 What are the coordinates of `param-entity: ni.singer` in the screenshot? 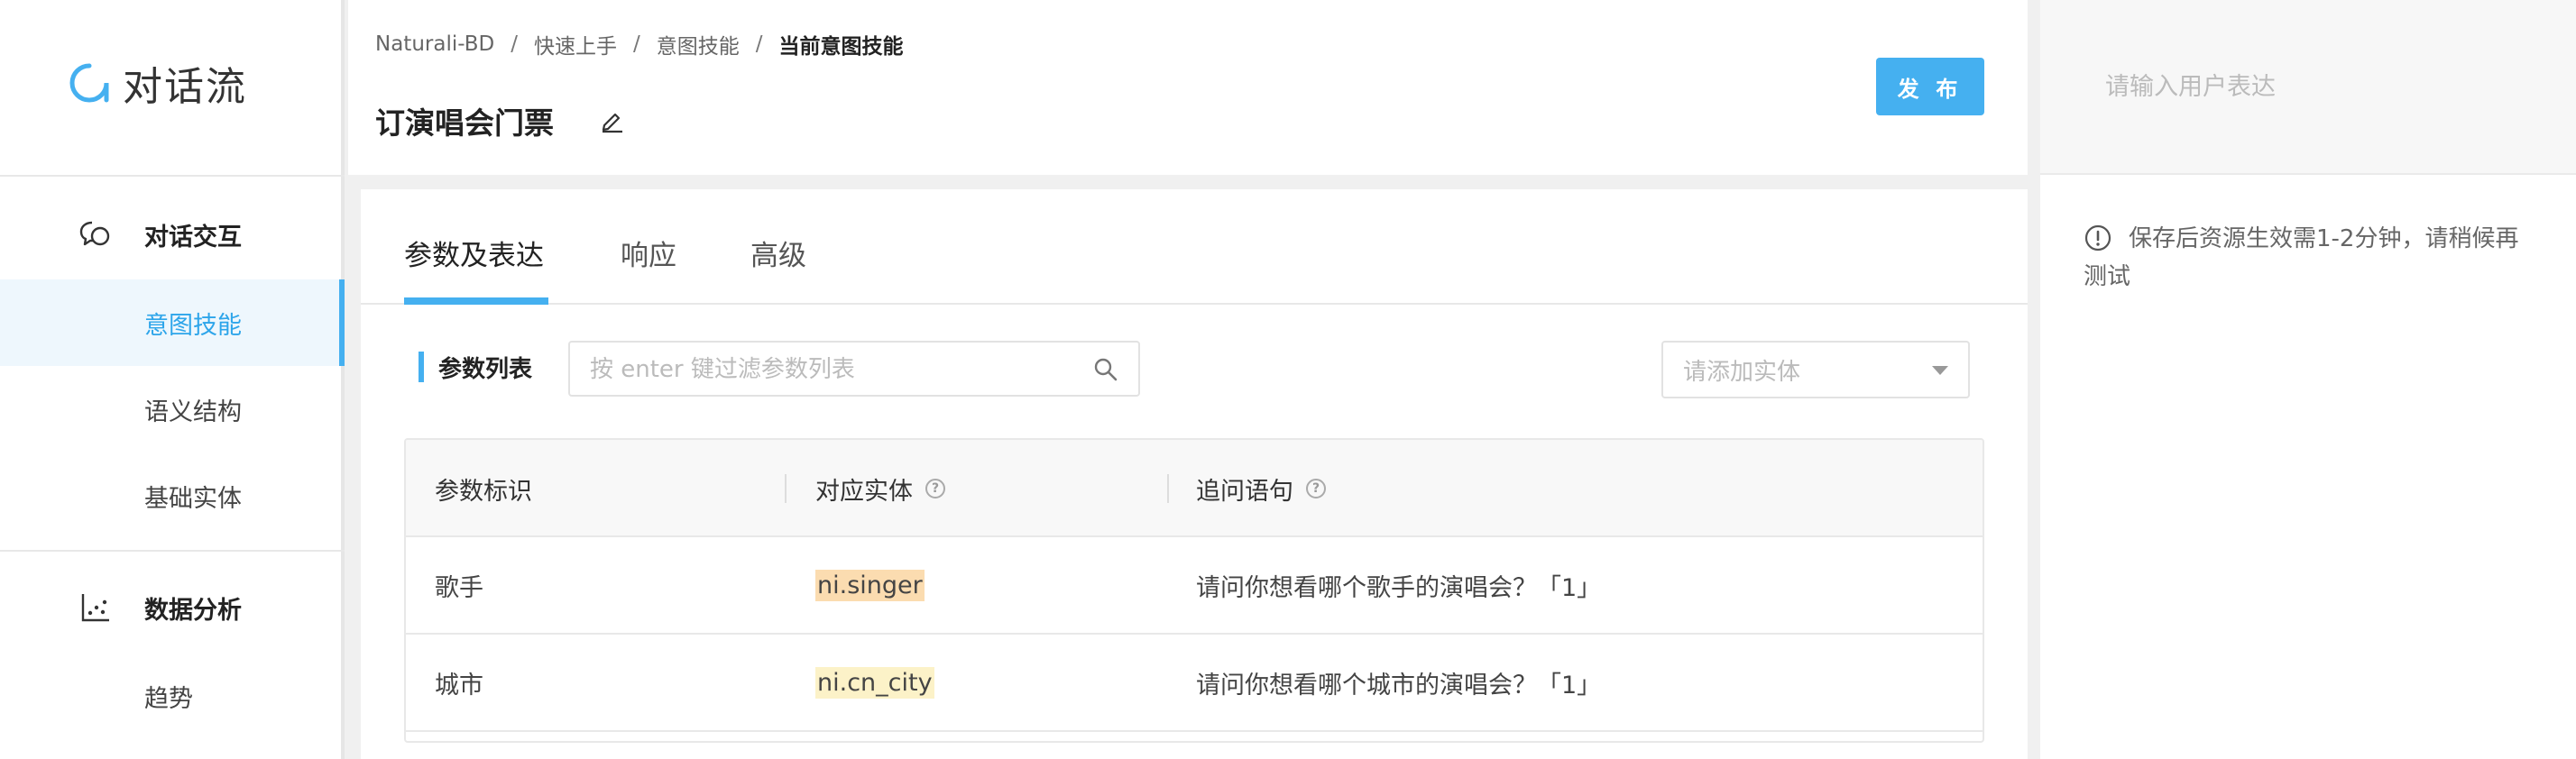 It's located at (870, 585).